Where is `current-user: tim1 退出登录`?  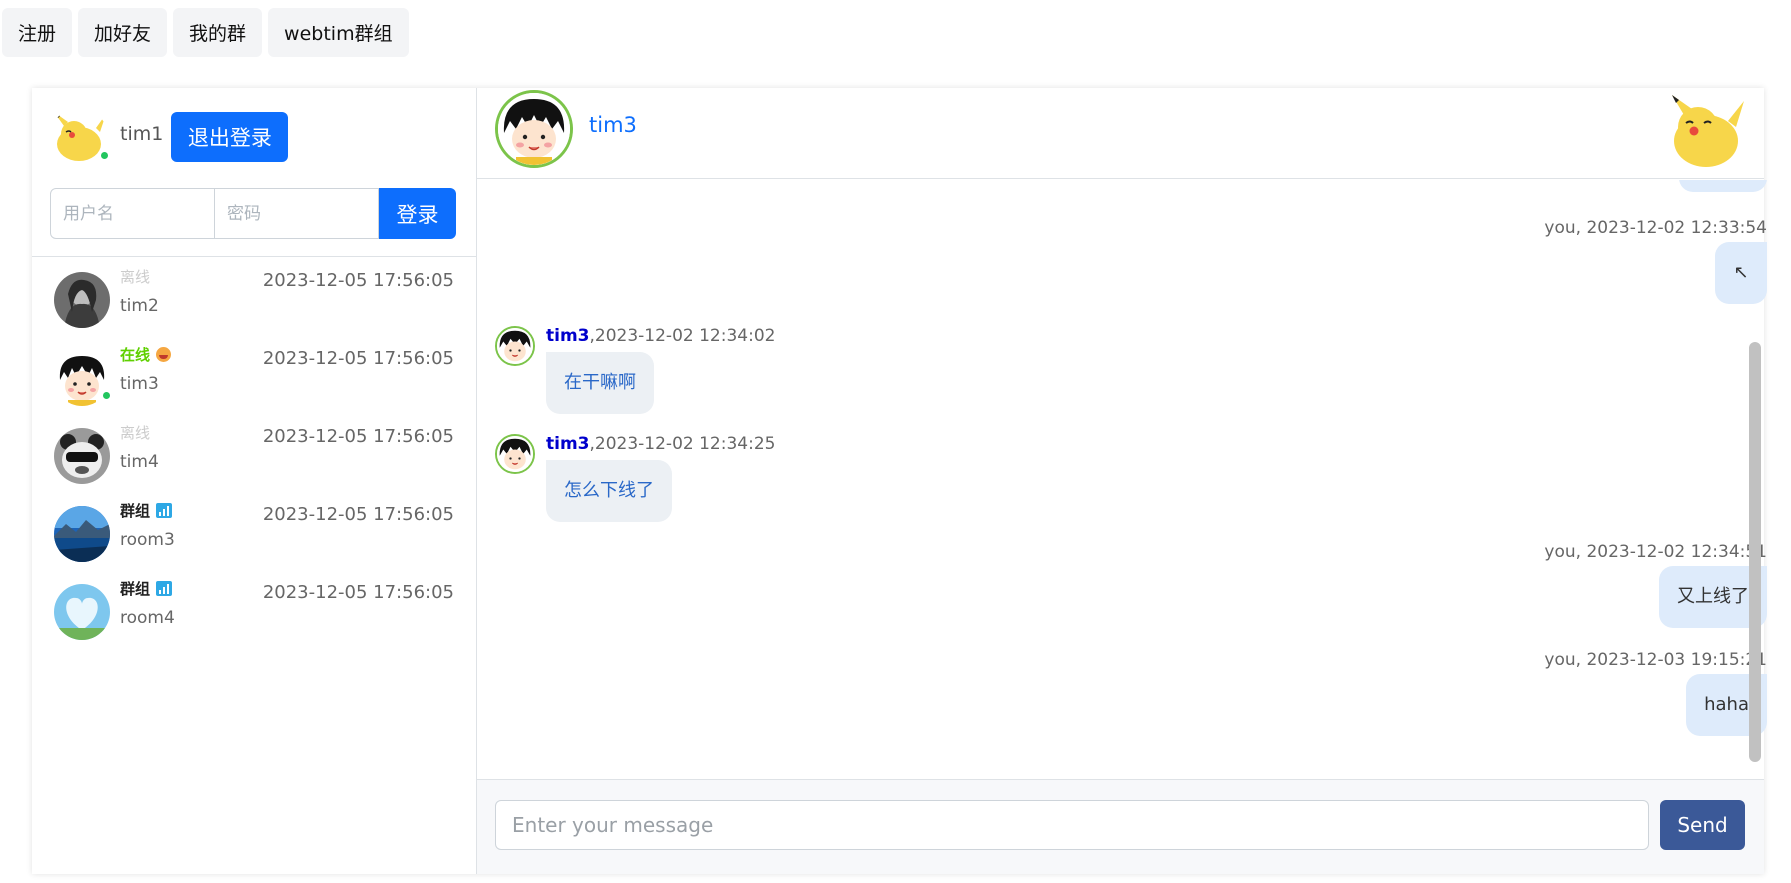 current-user: tim1 退出登录 is located at coordinates (169, 137).